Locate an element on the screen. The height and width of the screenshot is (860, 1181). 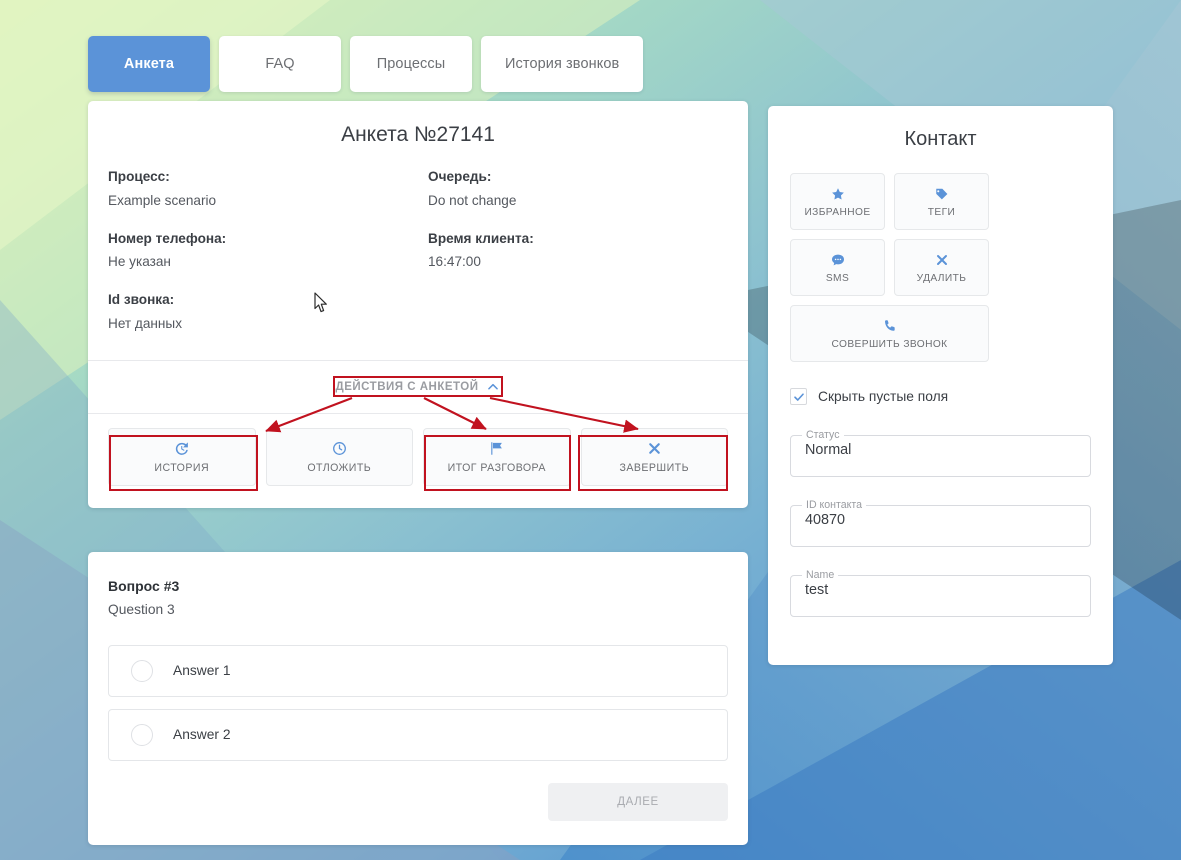
info-label: Номер телефона: is located at coordinates (167, 238).